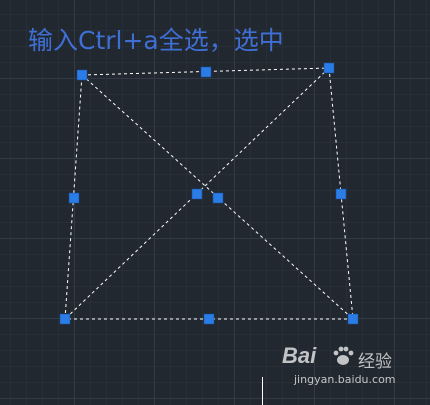  What do you see at coordinates (74, 198) in the screenshot?
I see `grip-left-mid` at bounding box center [74, 198].